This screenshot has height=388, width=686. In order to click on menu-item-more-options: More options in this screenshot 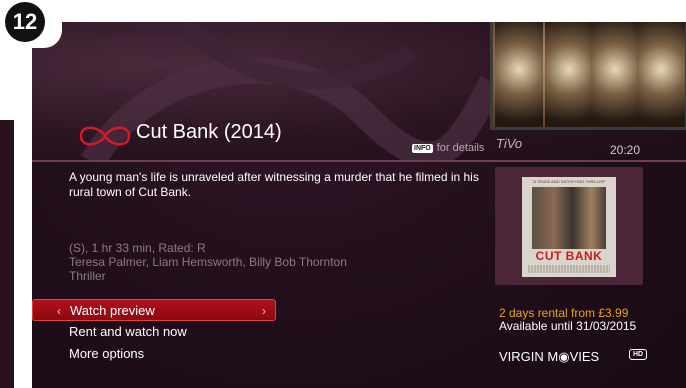, I will do `click(155, 354)`.